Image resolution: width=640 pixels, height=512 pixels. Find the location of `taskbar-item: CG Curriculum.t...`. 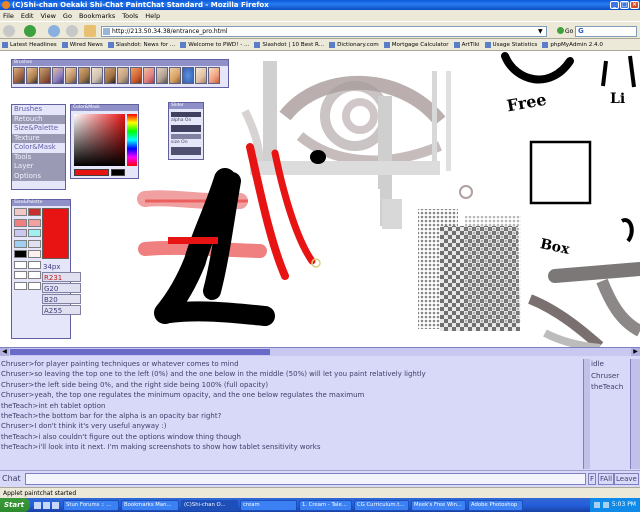

taskbar-item: CG Curriculum.t... is located at coordinates (381, 505).